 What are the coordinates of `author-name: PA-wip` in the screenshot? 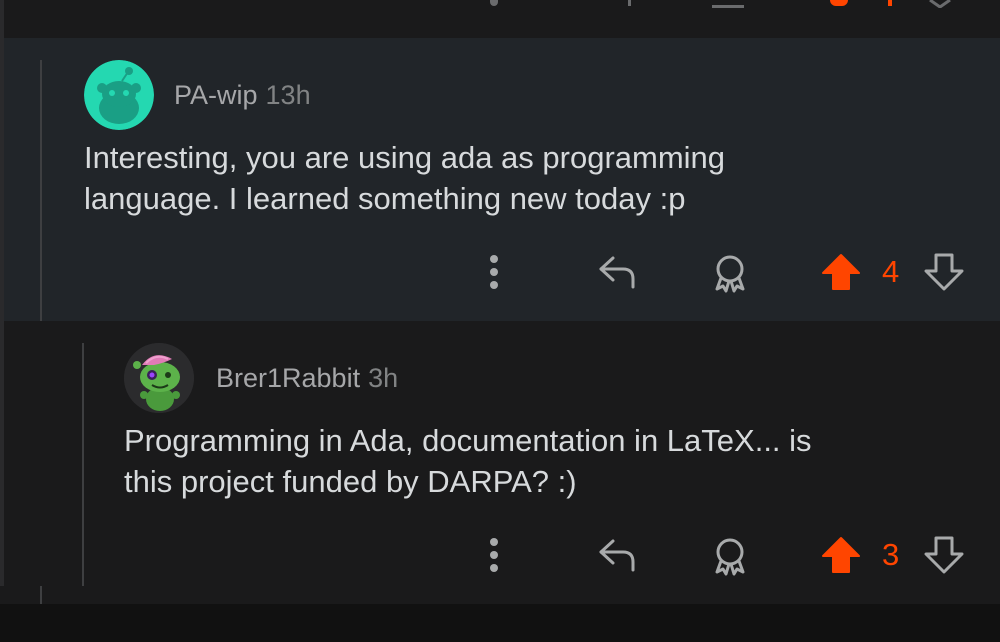 It's located at (216, 95).